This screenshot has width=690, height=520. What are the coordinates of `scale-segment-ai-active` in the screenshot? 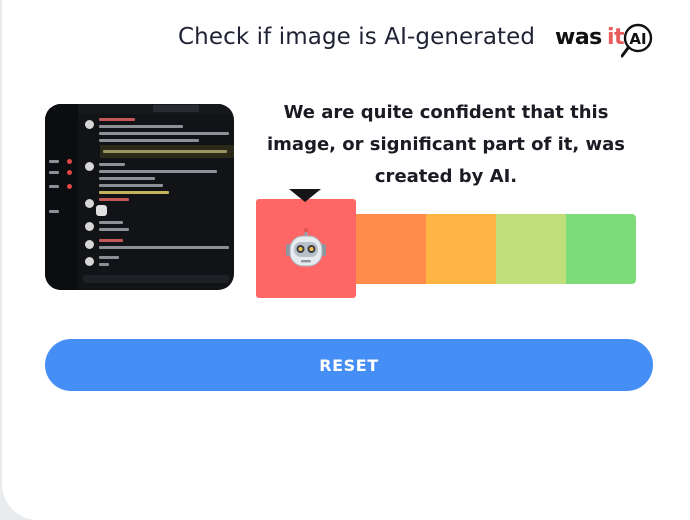 It's located at (306, 248).